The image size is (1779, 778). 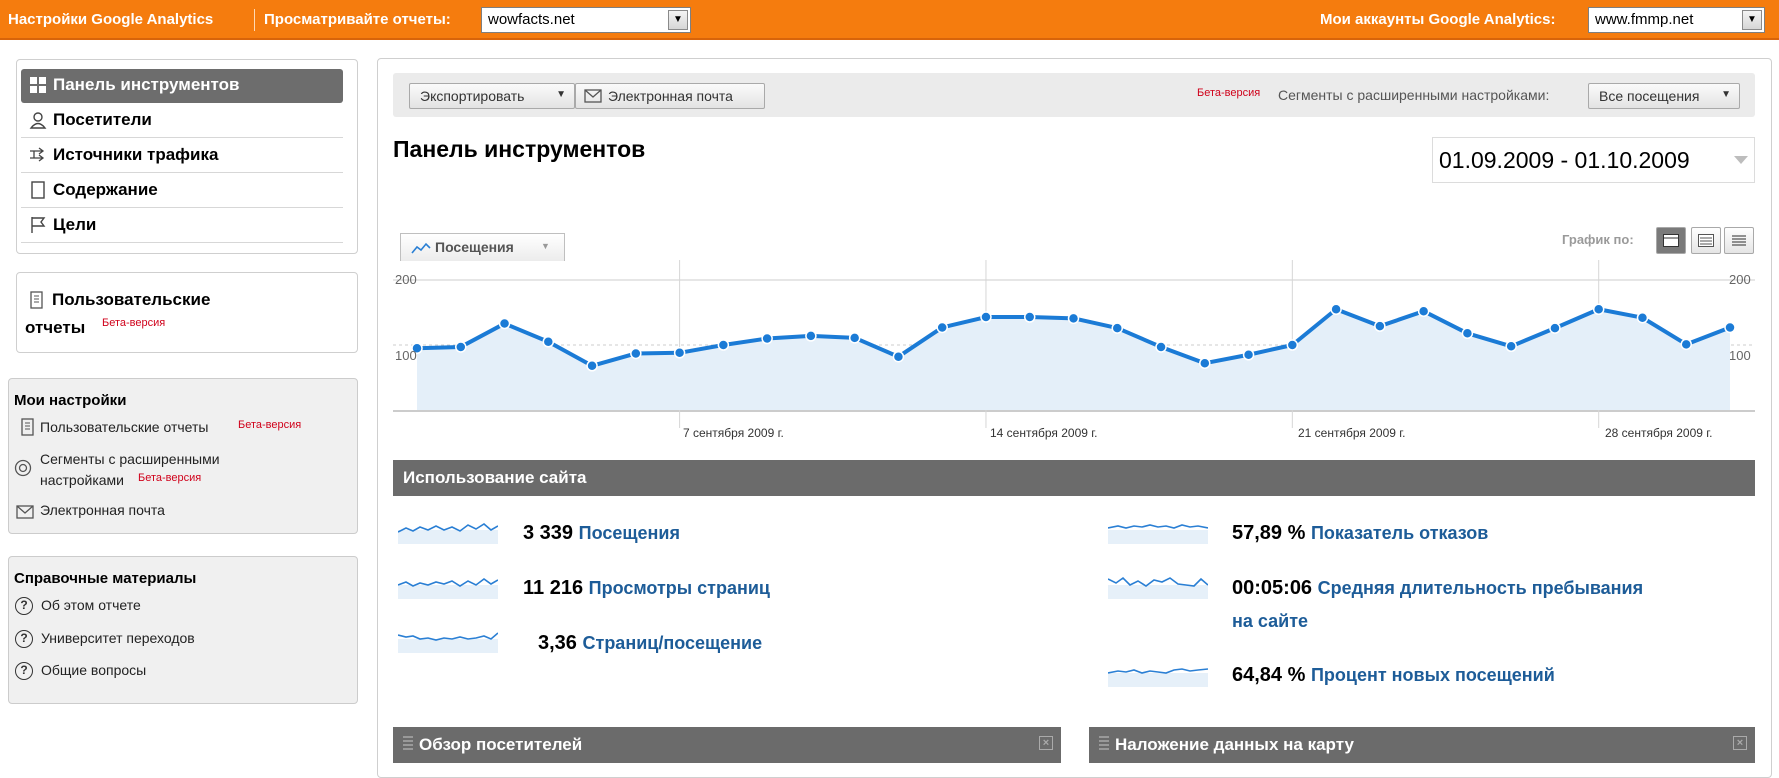 What do you see at coordinates (130, 459) in the screenshot?
I see `segments-link-line1: Сегменты с расширенными` at bounding box center [130, 459].